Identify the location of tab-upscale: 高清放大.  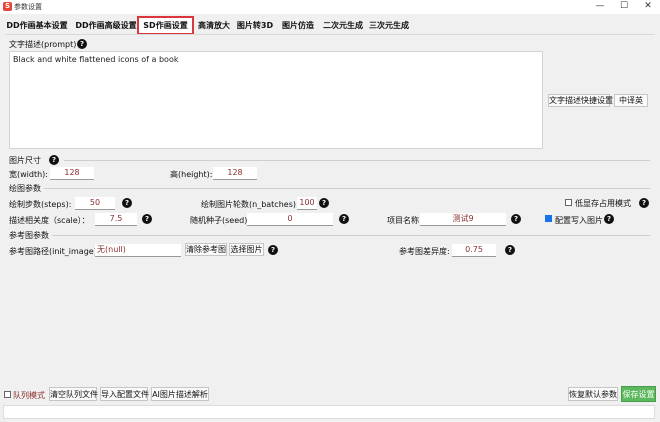
(214, 25).